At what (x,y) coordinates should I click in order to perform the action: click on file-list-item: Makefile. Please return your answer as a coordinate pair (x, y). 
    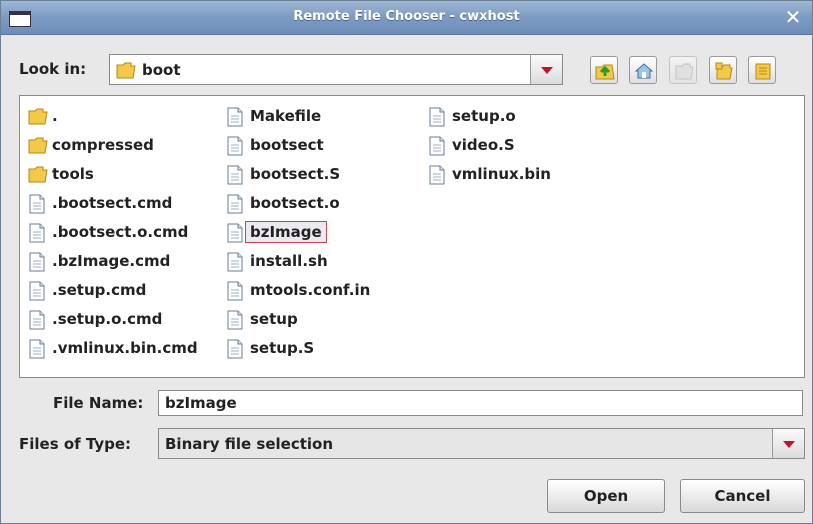
    Looking at the image, I should click on (297, 120).